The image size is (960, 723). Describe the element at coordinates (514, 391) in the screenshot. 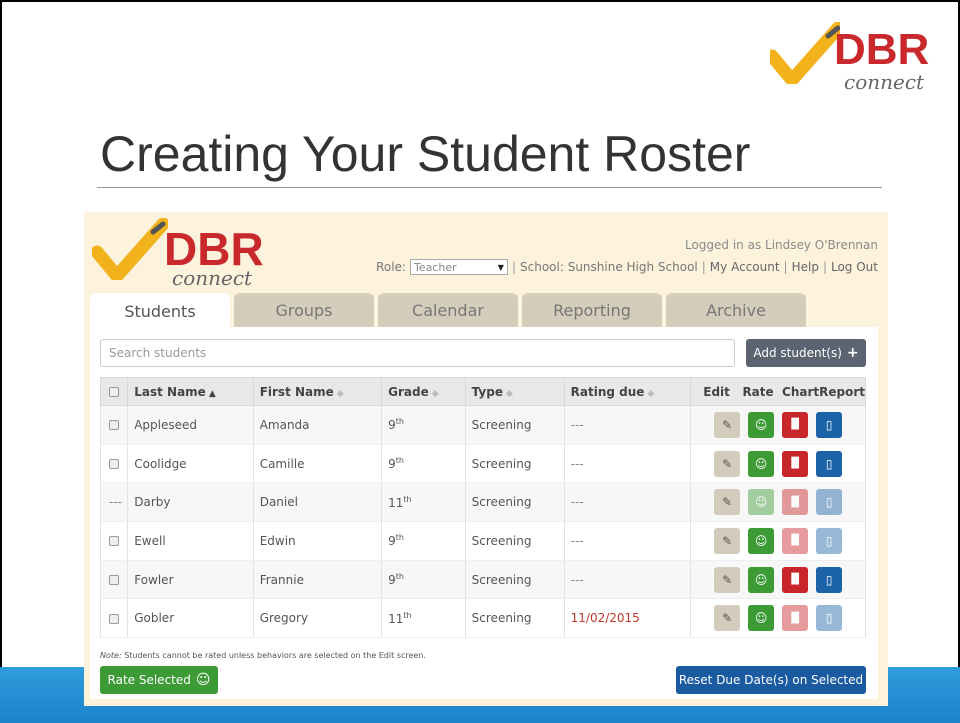

I see `col-type: Type ◆` at that location.